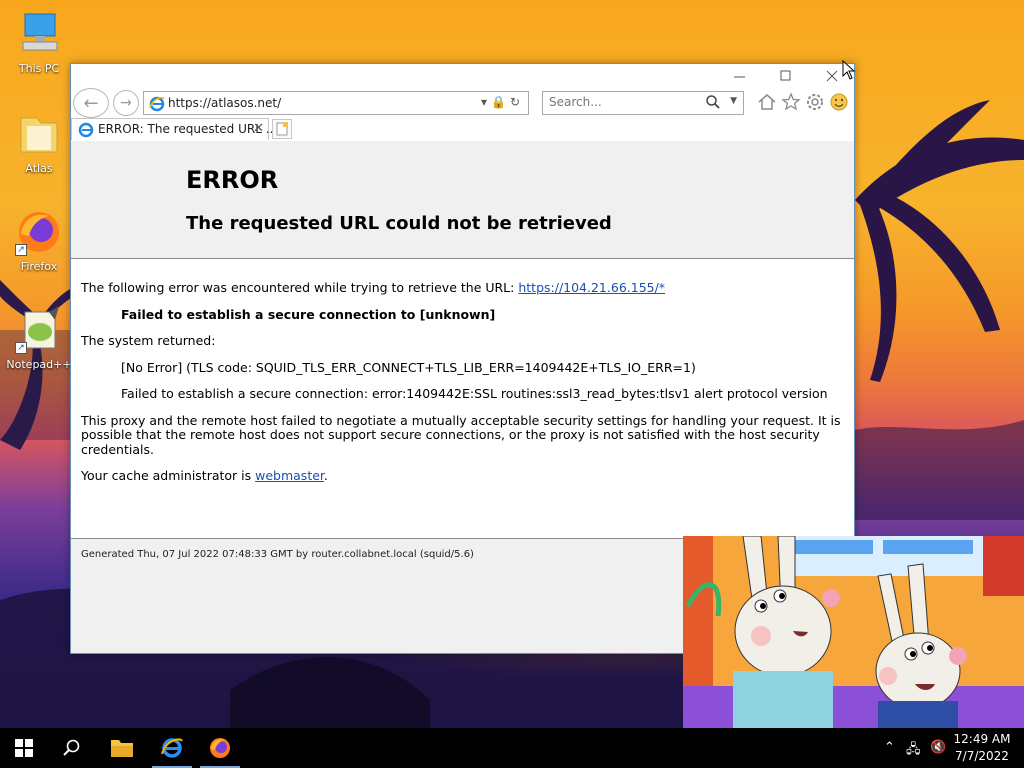  I want to click on firefox-icon, so click(220, 748).